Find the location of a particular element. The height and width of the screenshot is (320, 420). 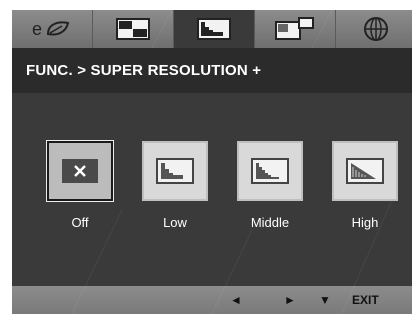

tab-function is located at coordinates (214, 29).